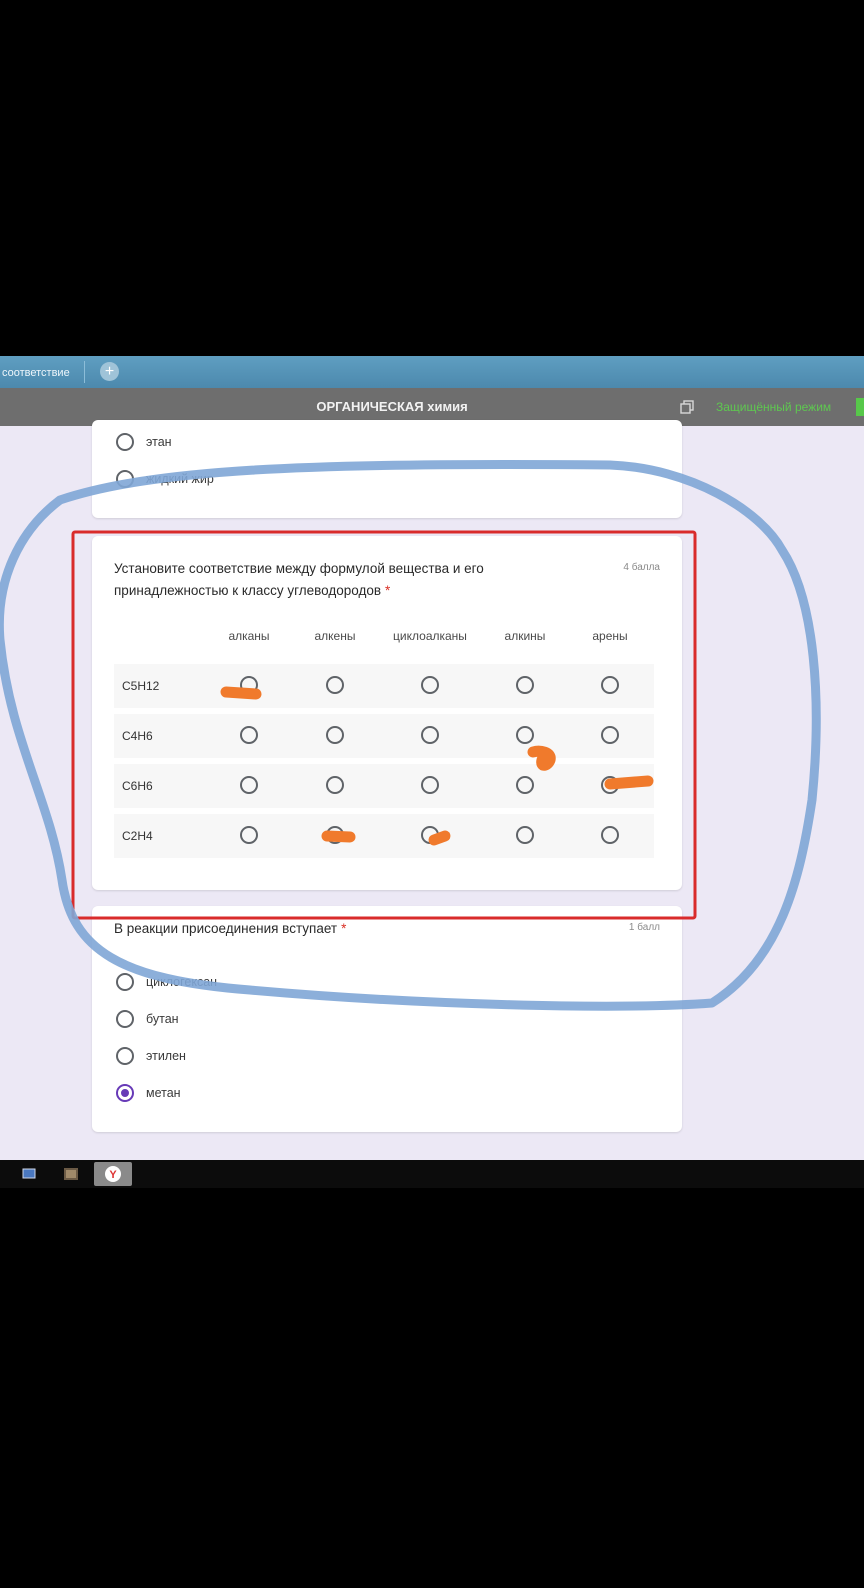 This screenshot has width=864, height=1588. I want to click on explorer-icon, so click(71, 1174).